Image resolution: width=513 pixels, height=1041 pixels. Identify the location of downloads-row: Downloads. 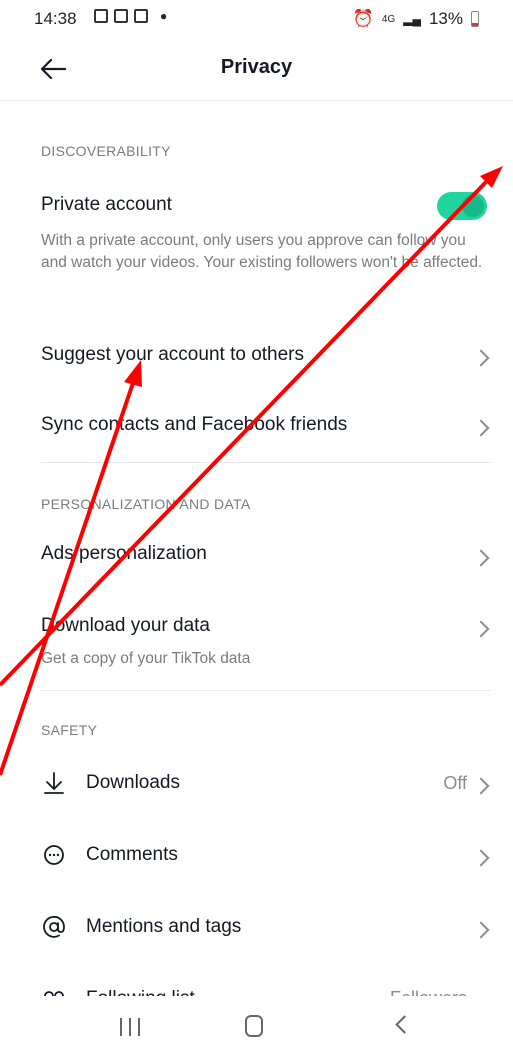
(133, 783).